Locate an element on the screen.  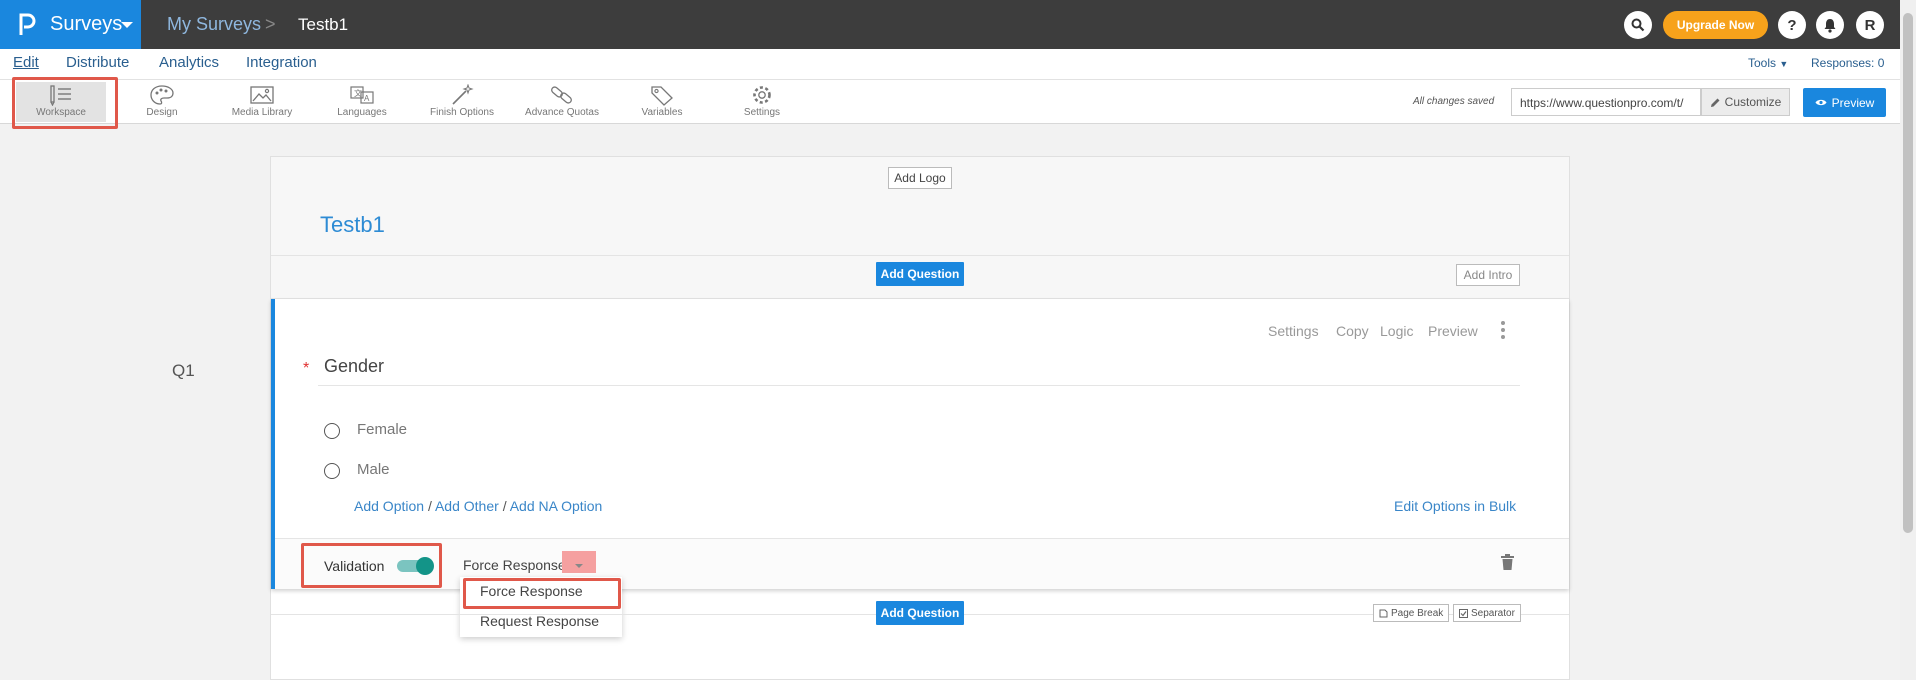
option-label-male: Male is located at coordinates (373, 469).